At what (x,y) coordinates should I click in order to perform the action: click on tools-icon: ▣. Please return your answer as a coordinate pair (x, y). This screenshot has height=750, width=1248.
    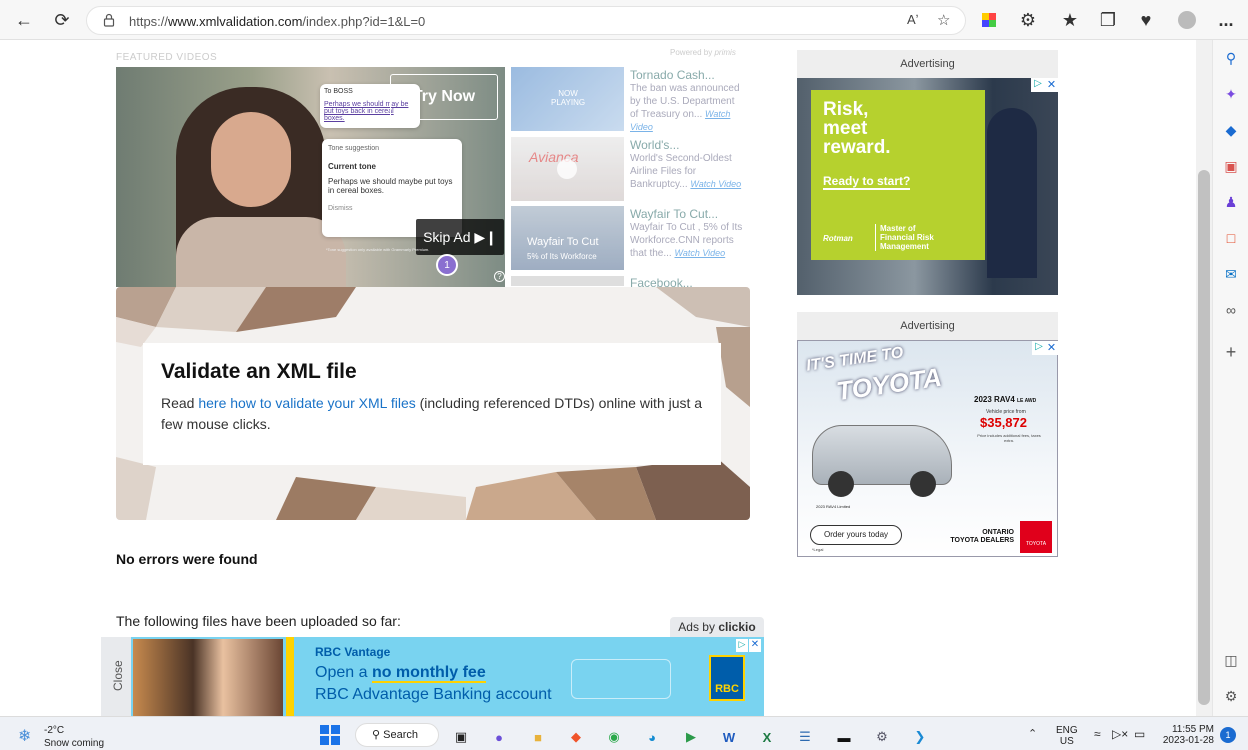
    Looking at the image, I should click on (1231, 166).